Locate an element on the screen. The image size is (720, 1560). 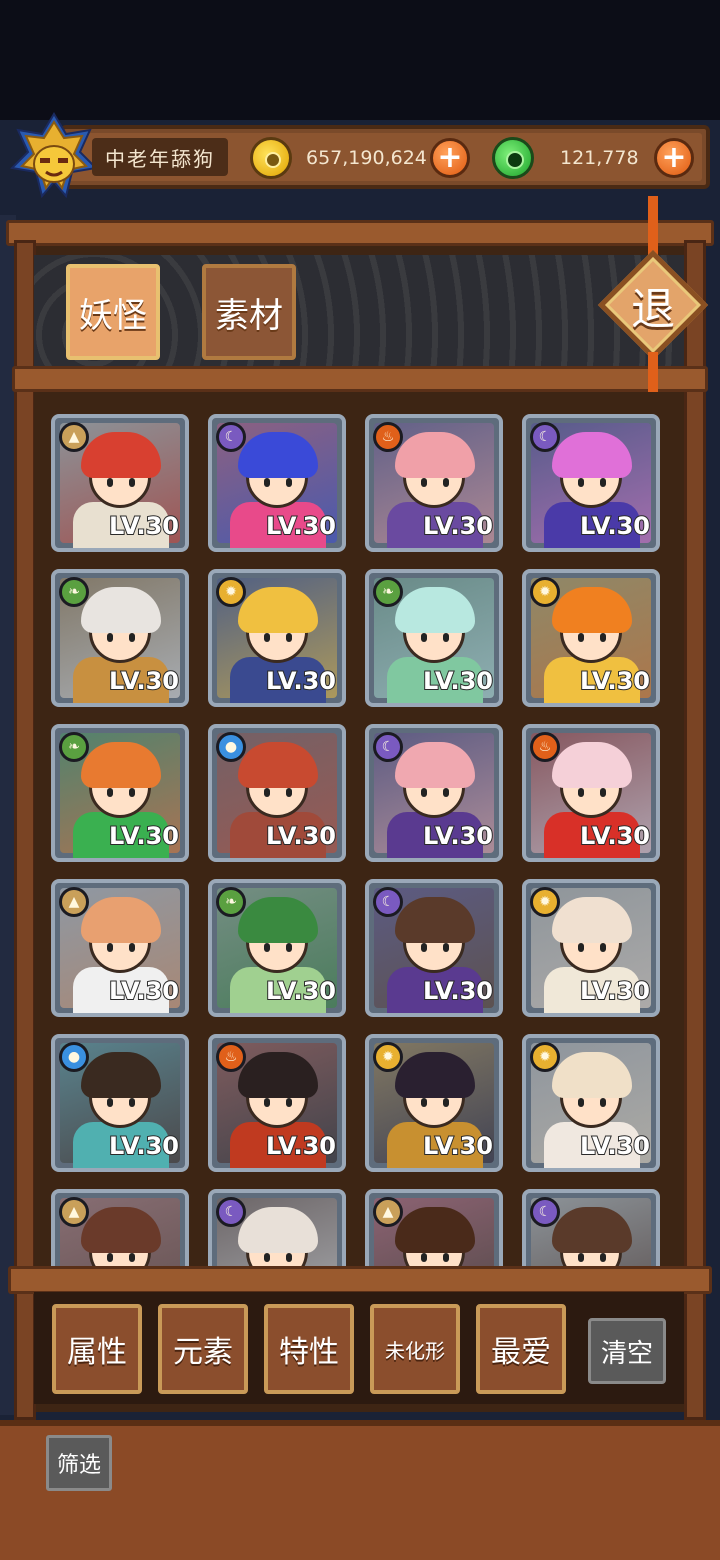
tab-material: 素材 is located at coordinates (249, 312).